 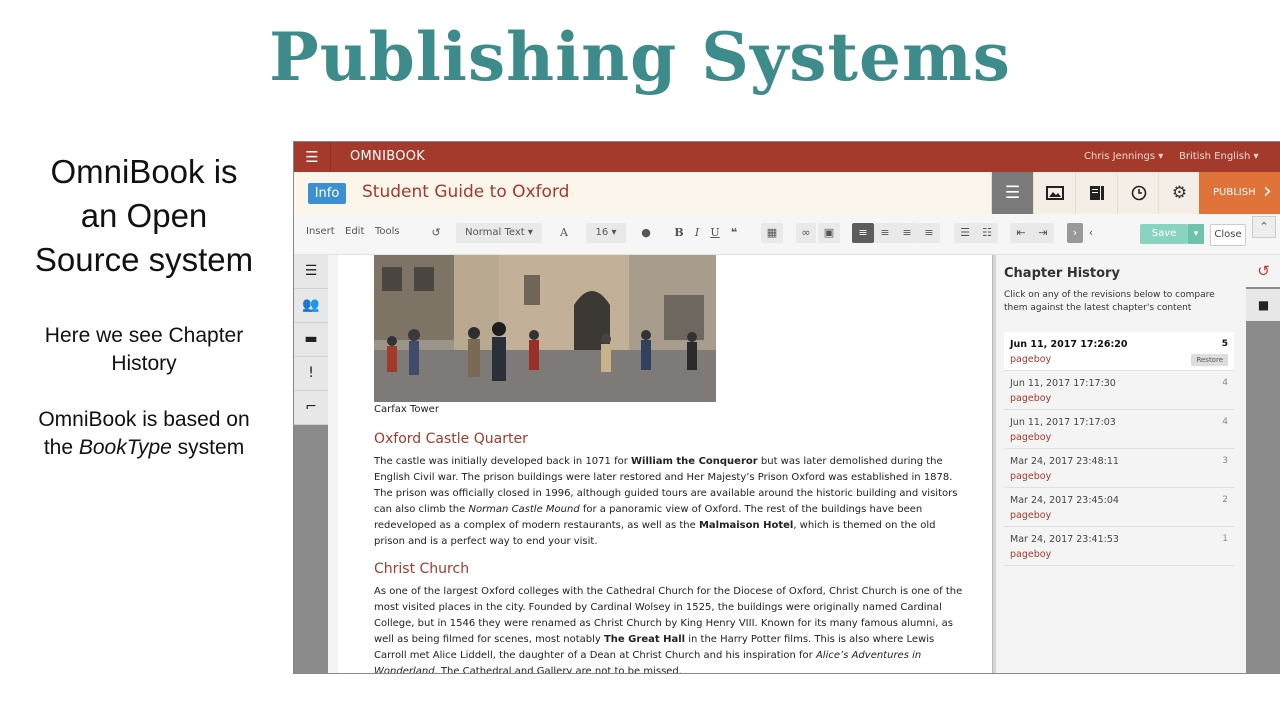 I want to click on bold-text: William the Conqueror, so click(x=694, y=461).